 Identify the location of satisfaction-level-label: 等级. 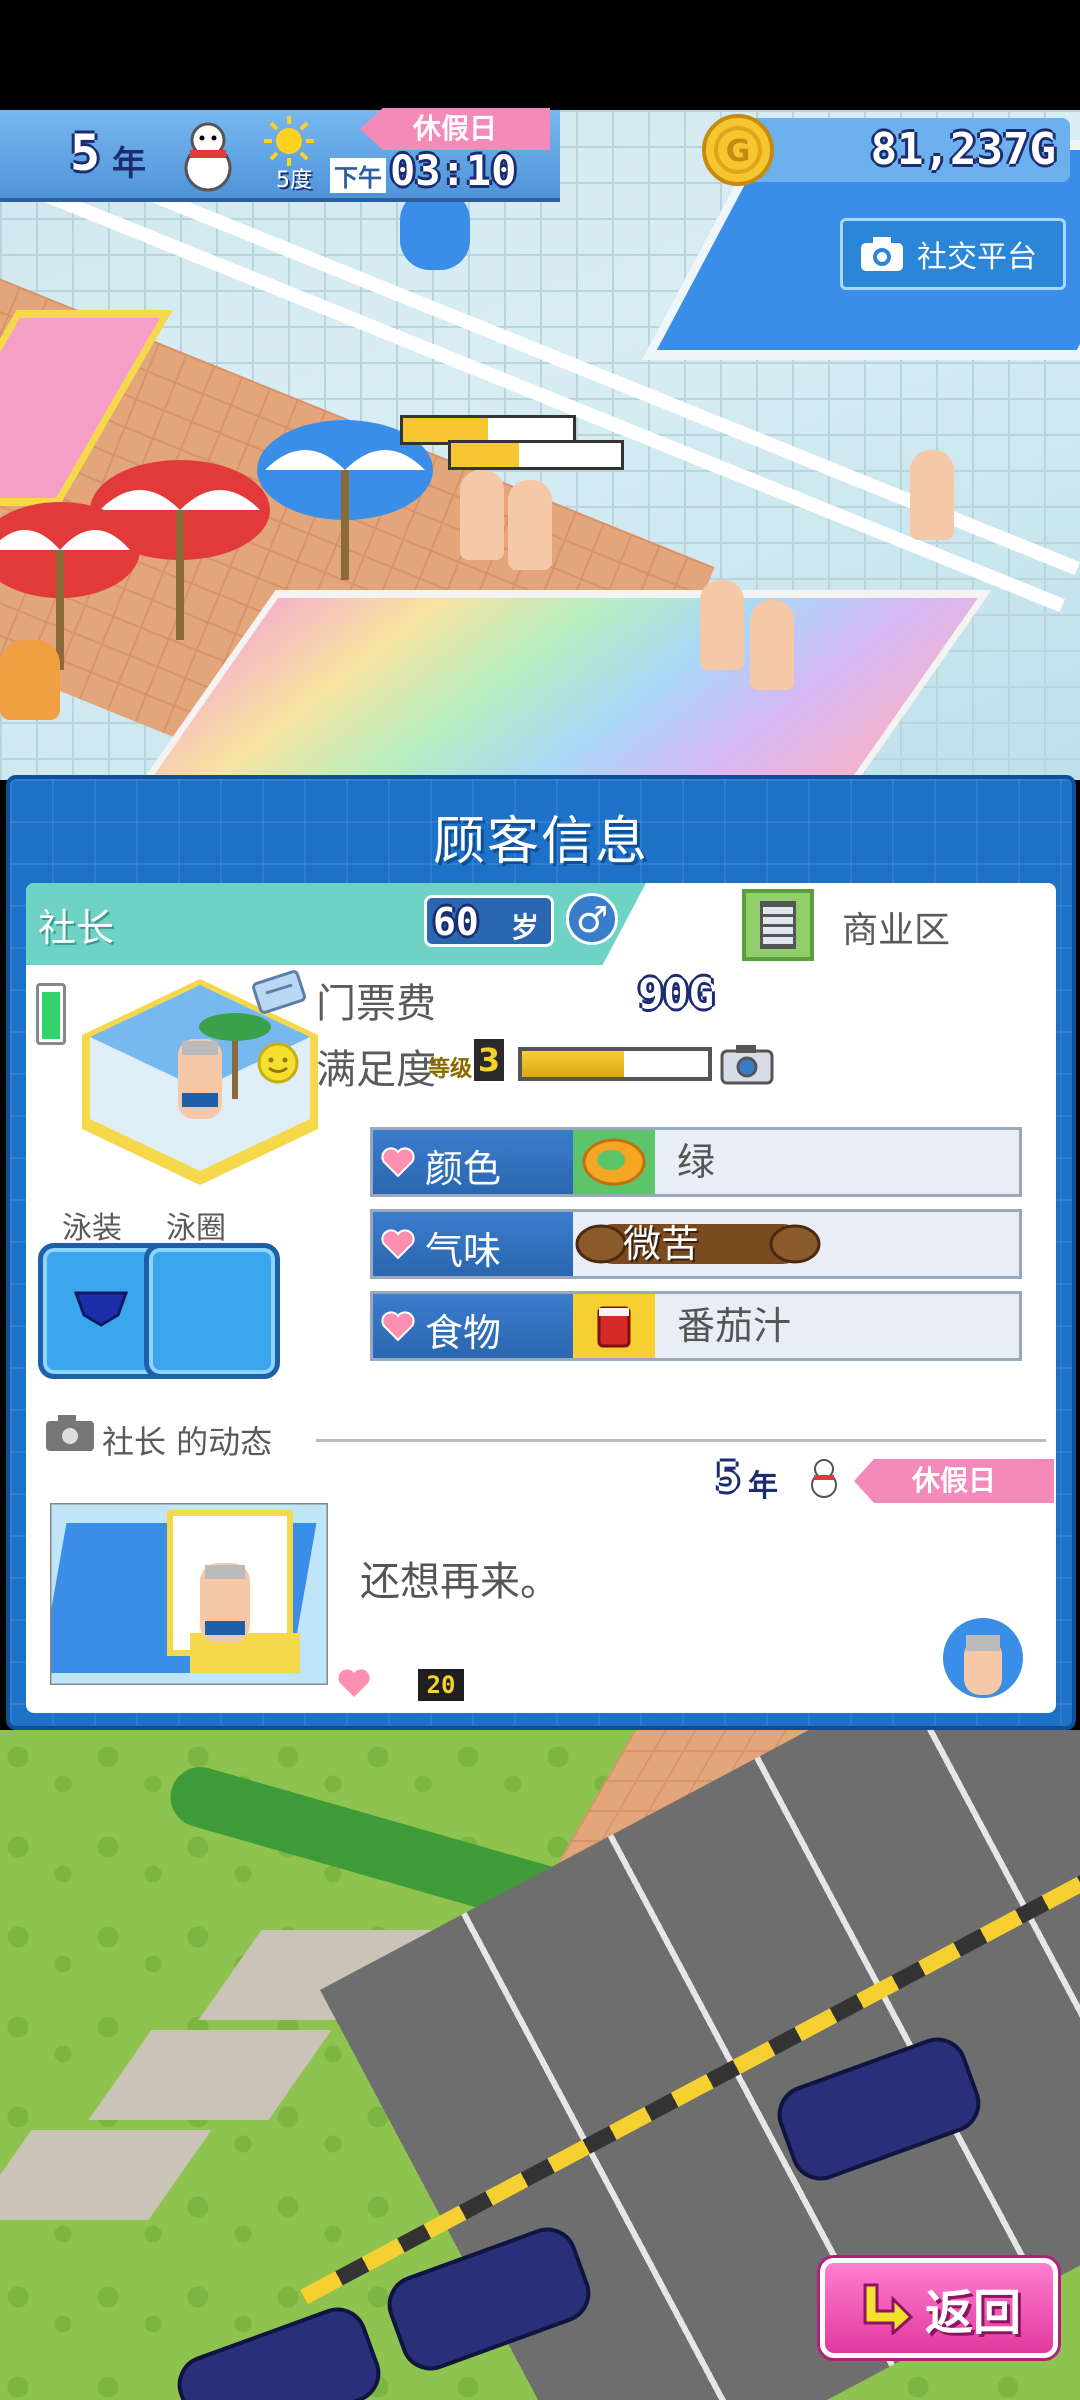
(450, 1069).